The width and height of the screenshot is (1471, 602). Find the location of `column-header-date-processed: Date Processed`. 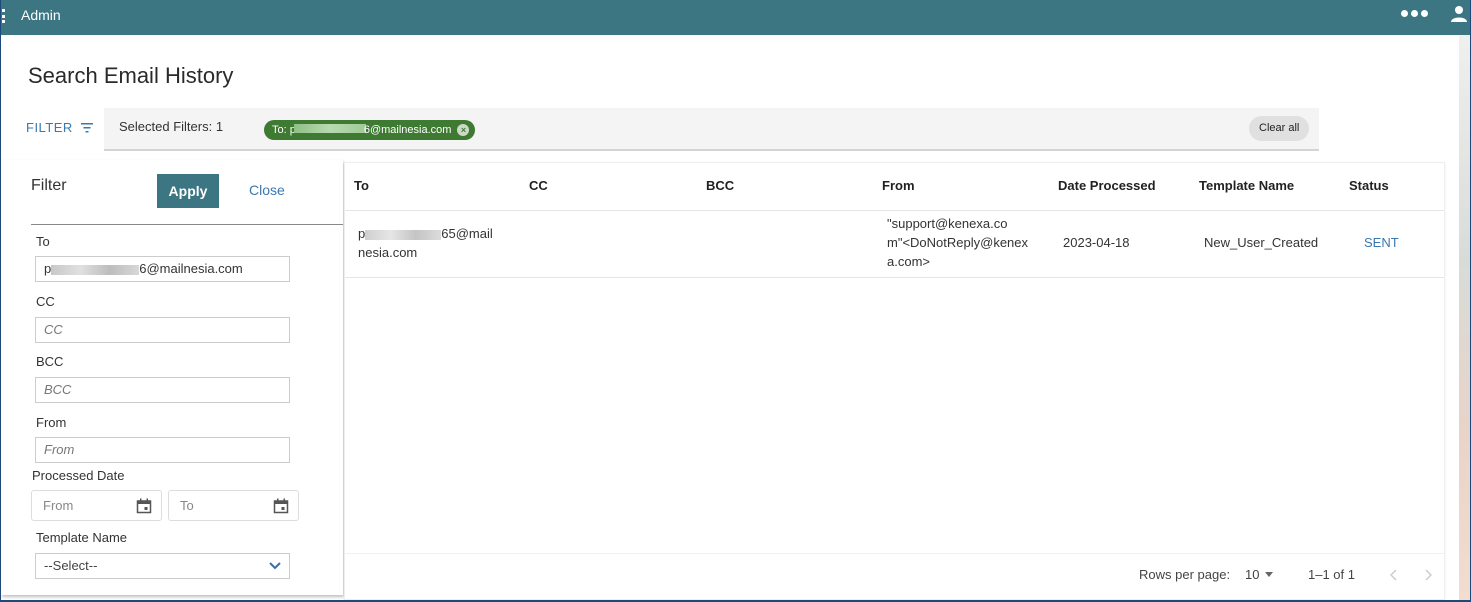

column-header-date-processed: Date Processed is located at coordinates (1107, 185).